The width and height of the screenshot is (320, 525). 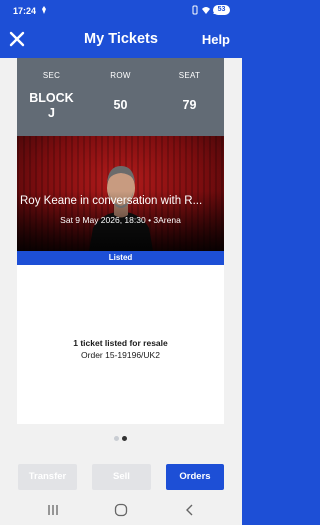 What do you see at coordinates (120, 105) in the screenshot?
I see `row-value: 50` at bounding box center [120, 105].